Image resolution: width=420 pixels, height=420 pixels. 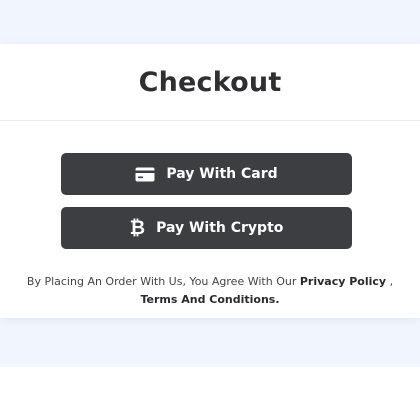 What do you see at coordinates (343, 281) in the screenshot?
I see `privacy-policy-link: Privacy Policy` at bounding box center [343, 281].